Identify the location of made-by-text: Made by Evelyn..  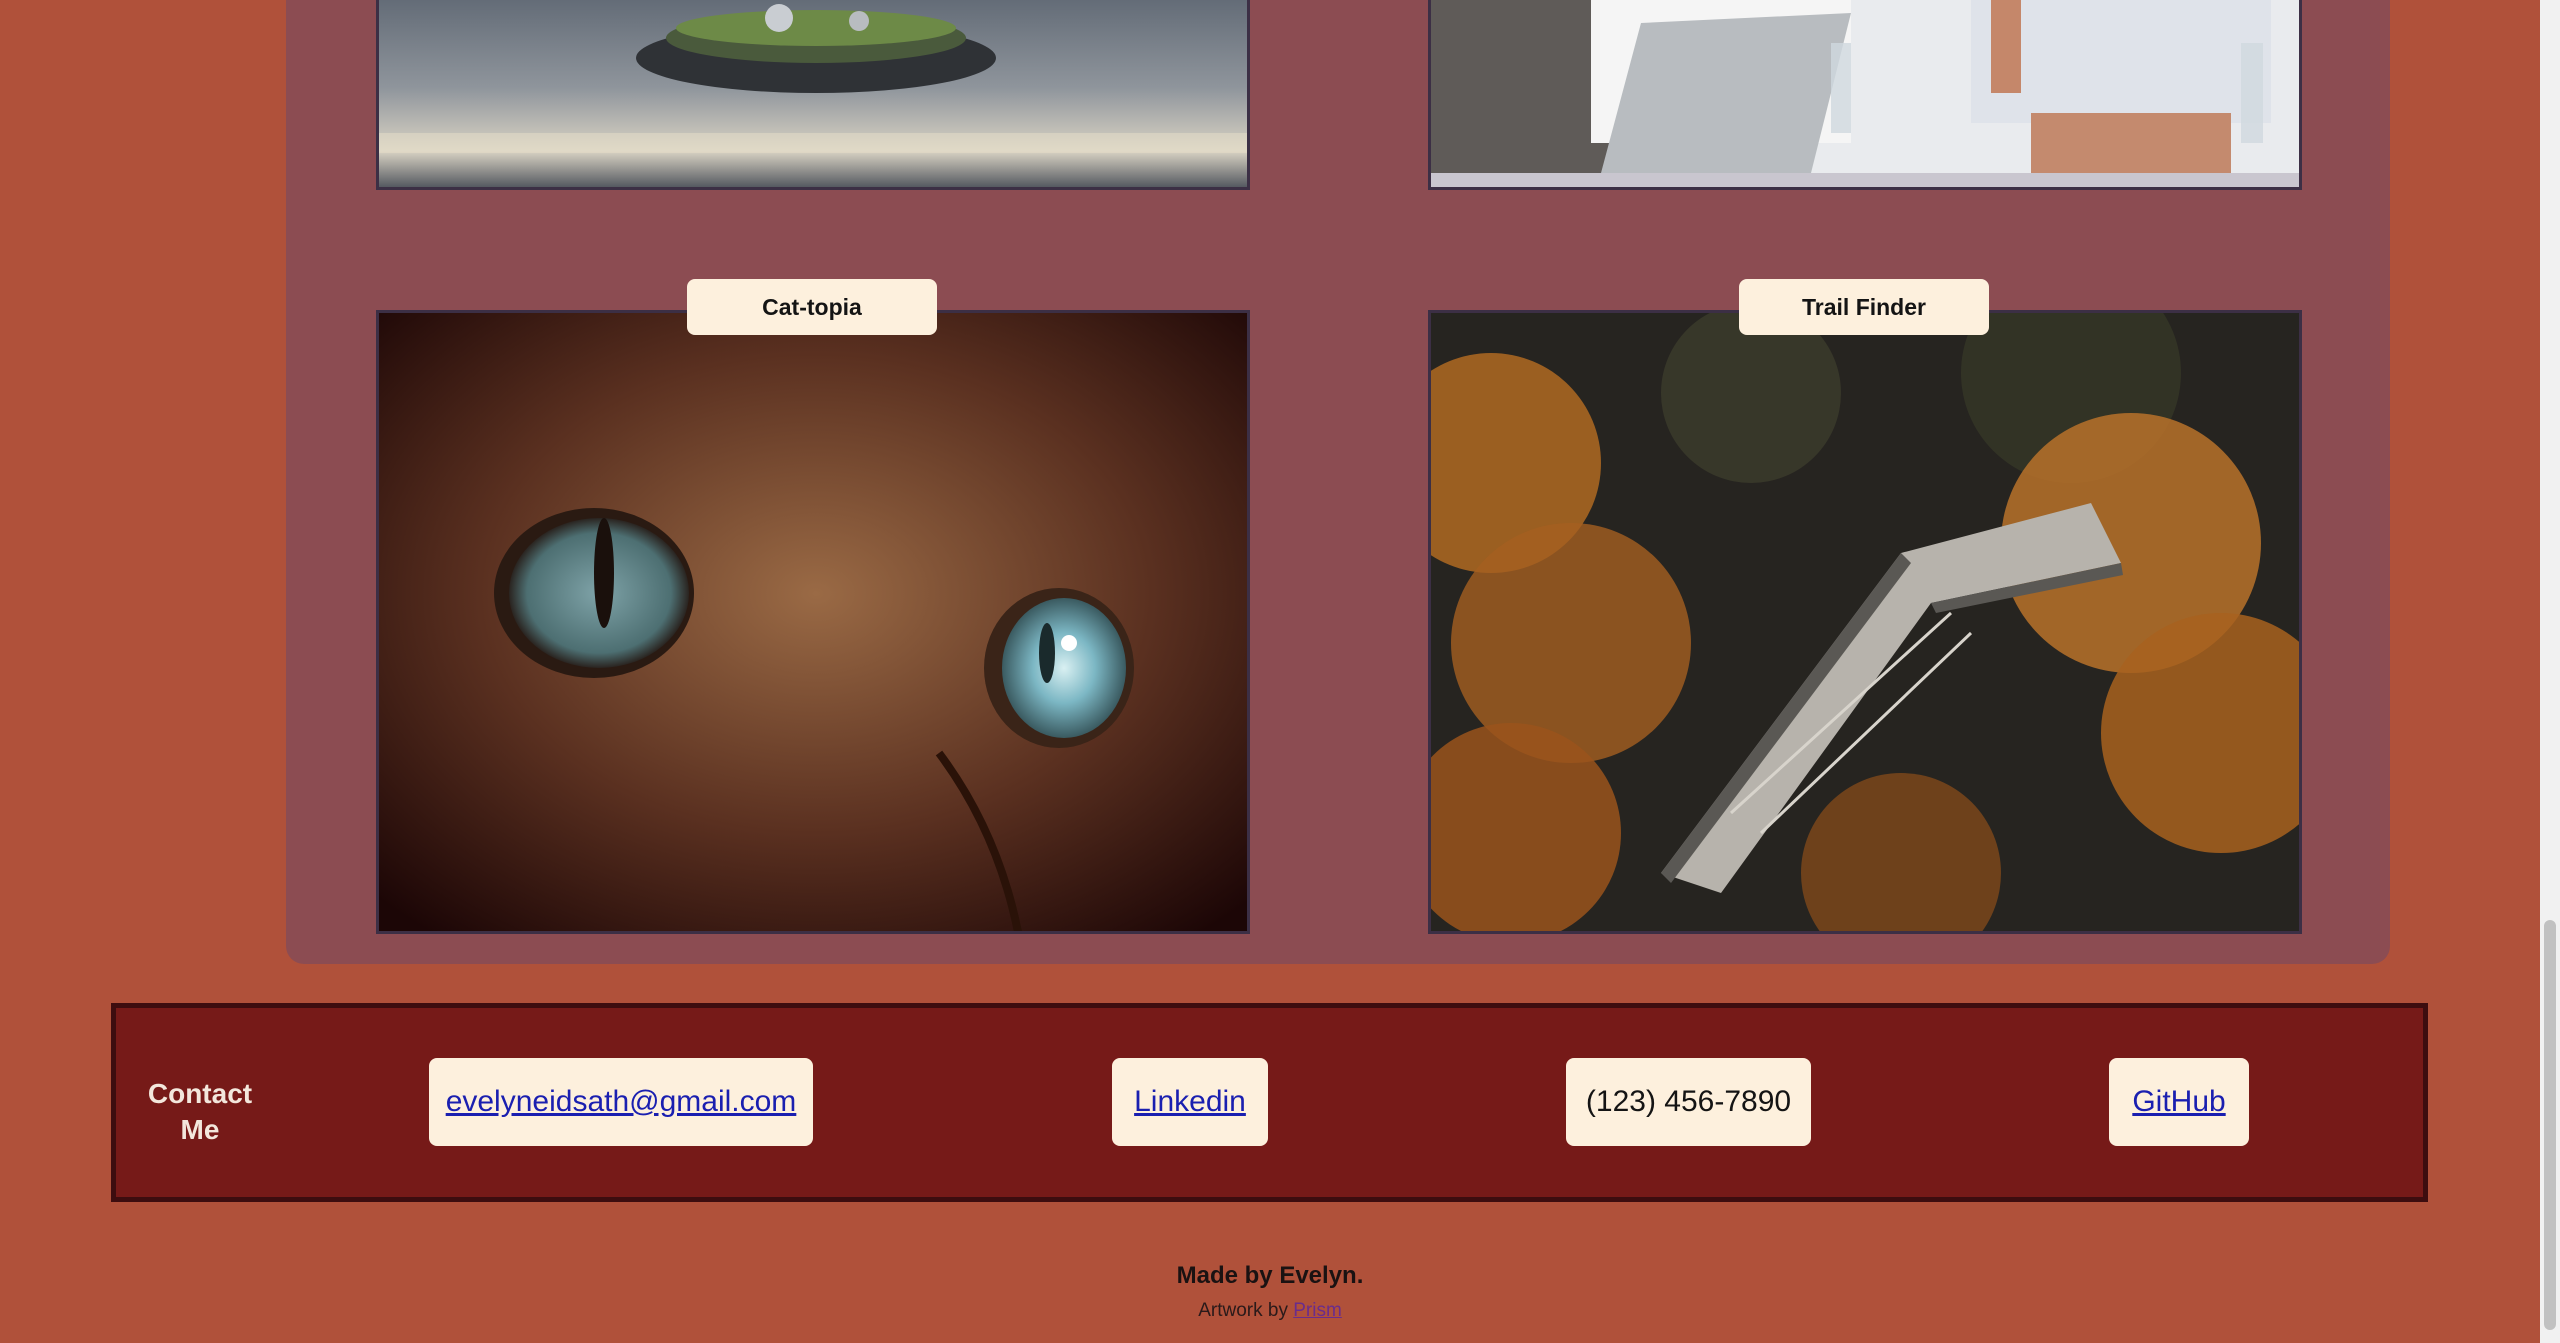
(1270, 1275).